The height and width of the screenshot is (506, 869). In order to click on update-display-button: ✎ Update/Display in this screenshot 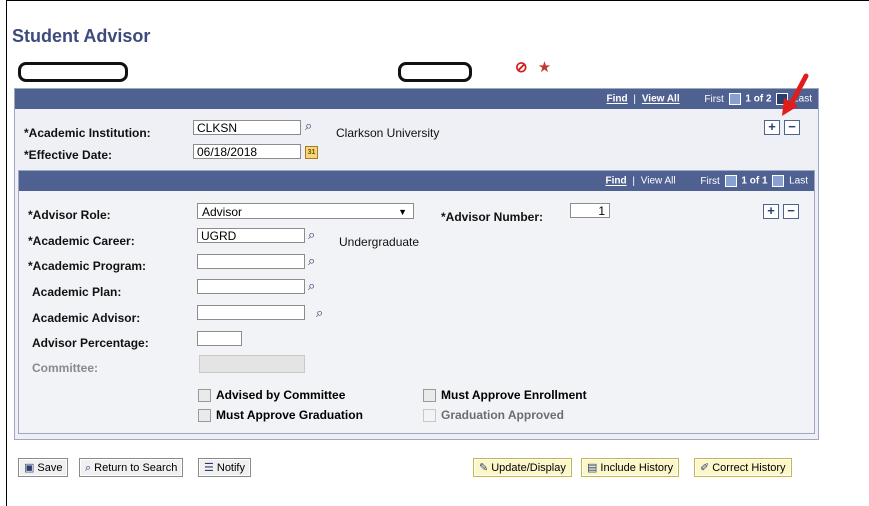, I will do `click(522, 467)`.